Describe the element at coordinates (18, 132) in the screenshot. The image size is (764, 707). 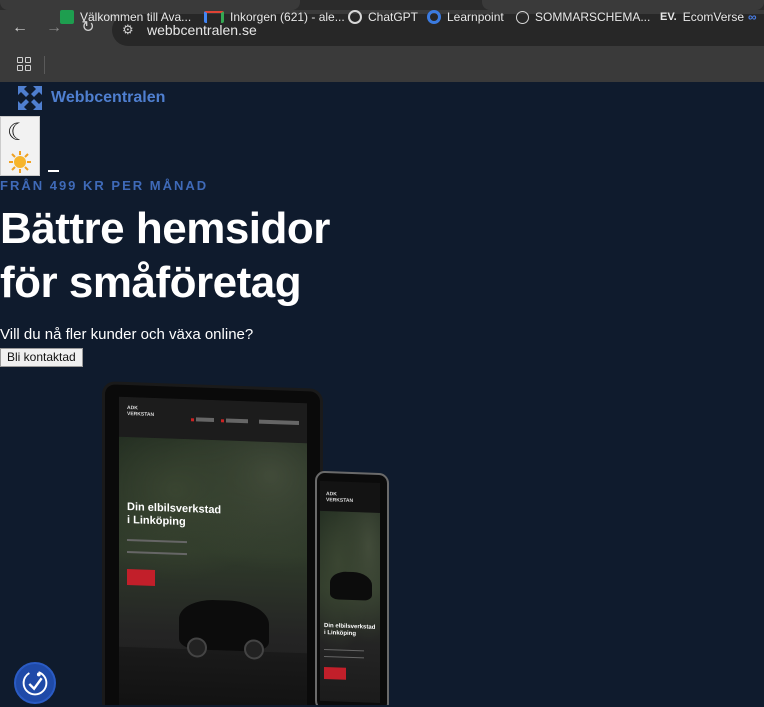
I see `moon-icon: ☾` at that location.